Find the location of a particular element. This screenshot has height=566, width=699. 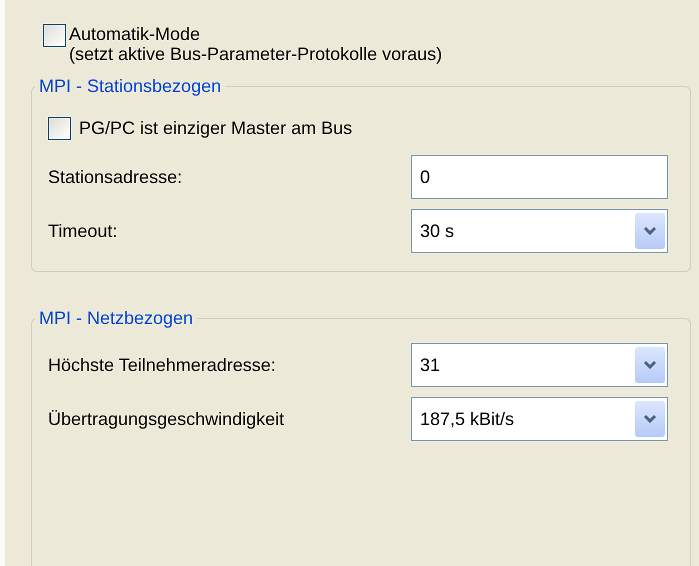

field-label: Timeout: is located at coordinates (83, 231).